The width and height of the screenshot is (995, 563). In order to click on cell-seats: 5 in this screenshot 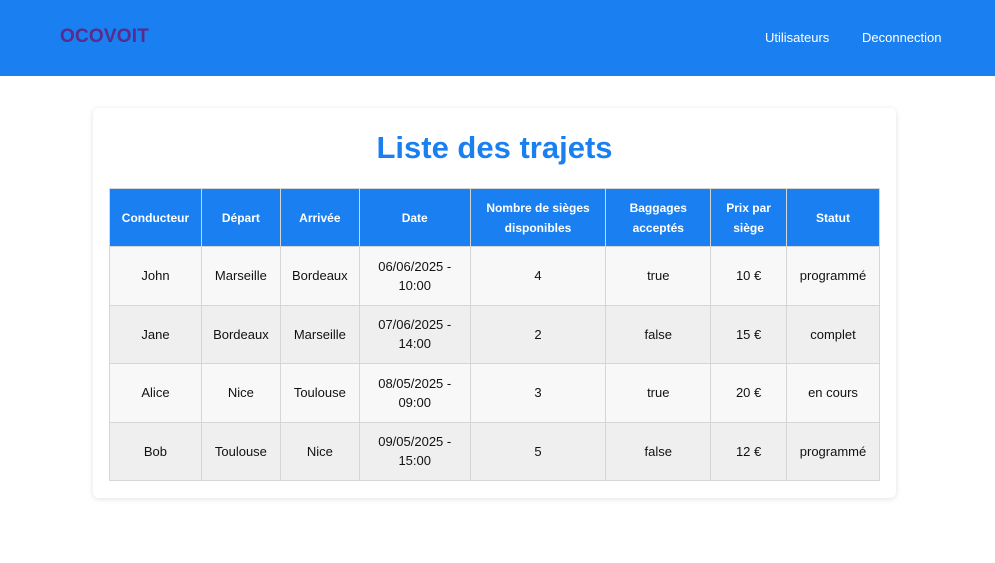, I will do `click(538, 451)`.